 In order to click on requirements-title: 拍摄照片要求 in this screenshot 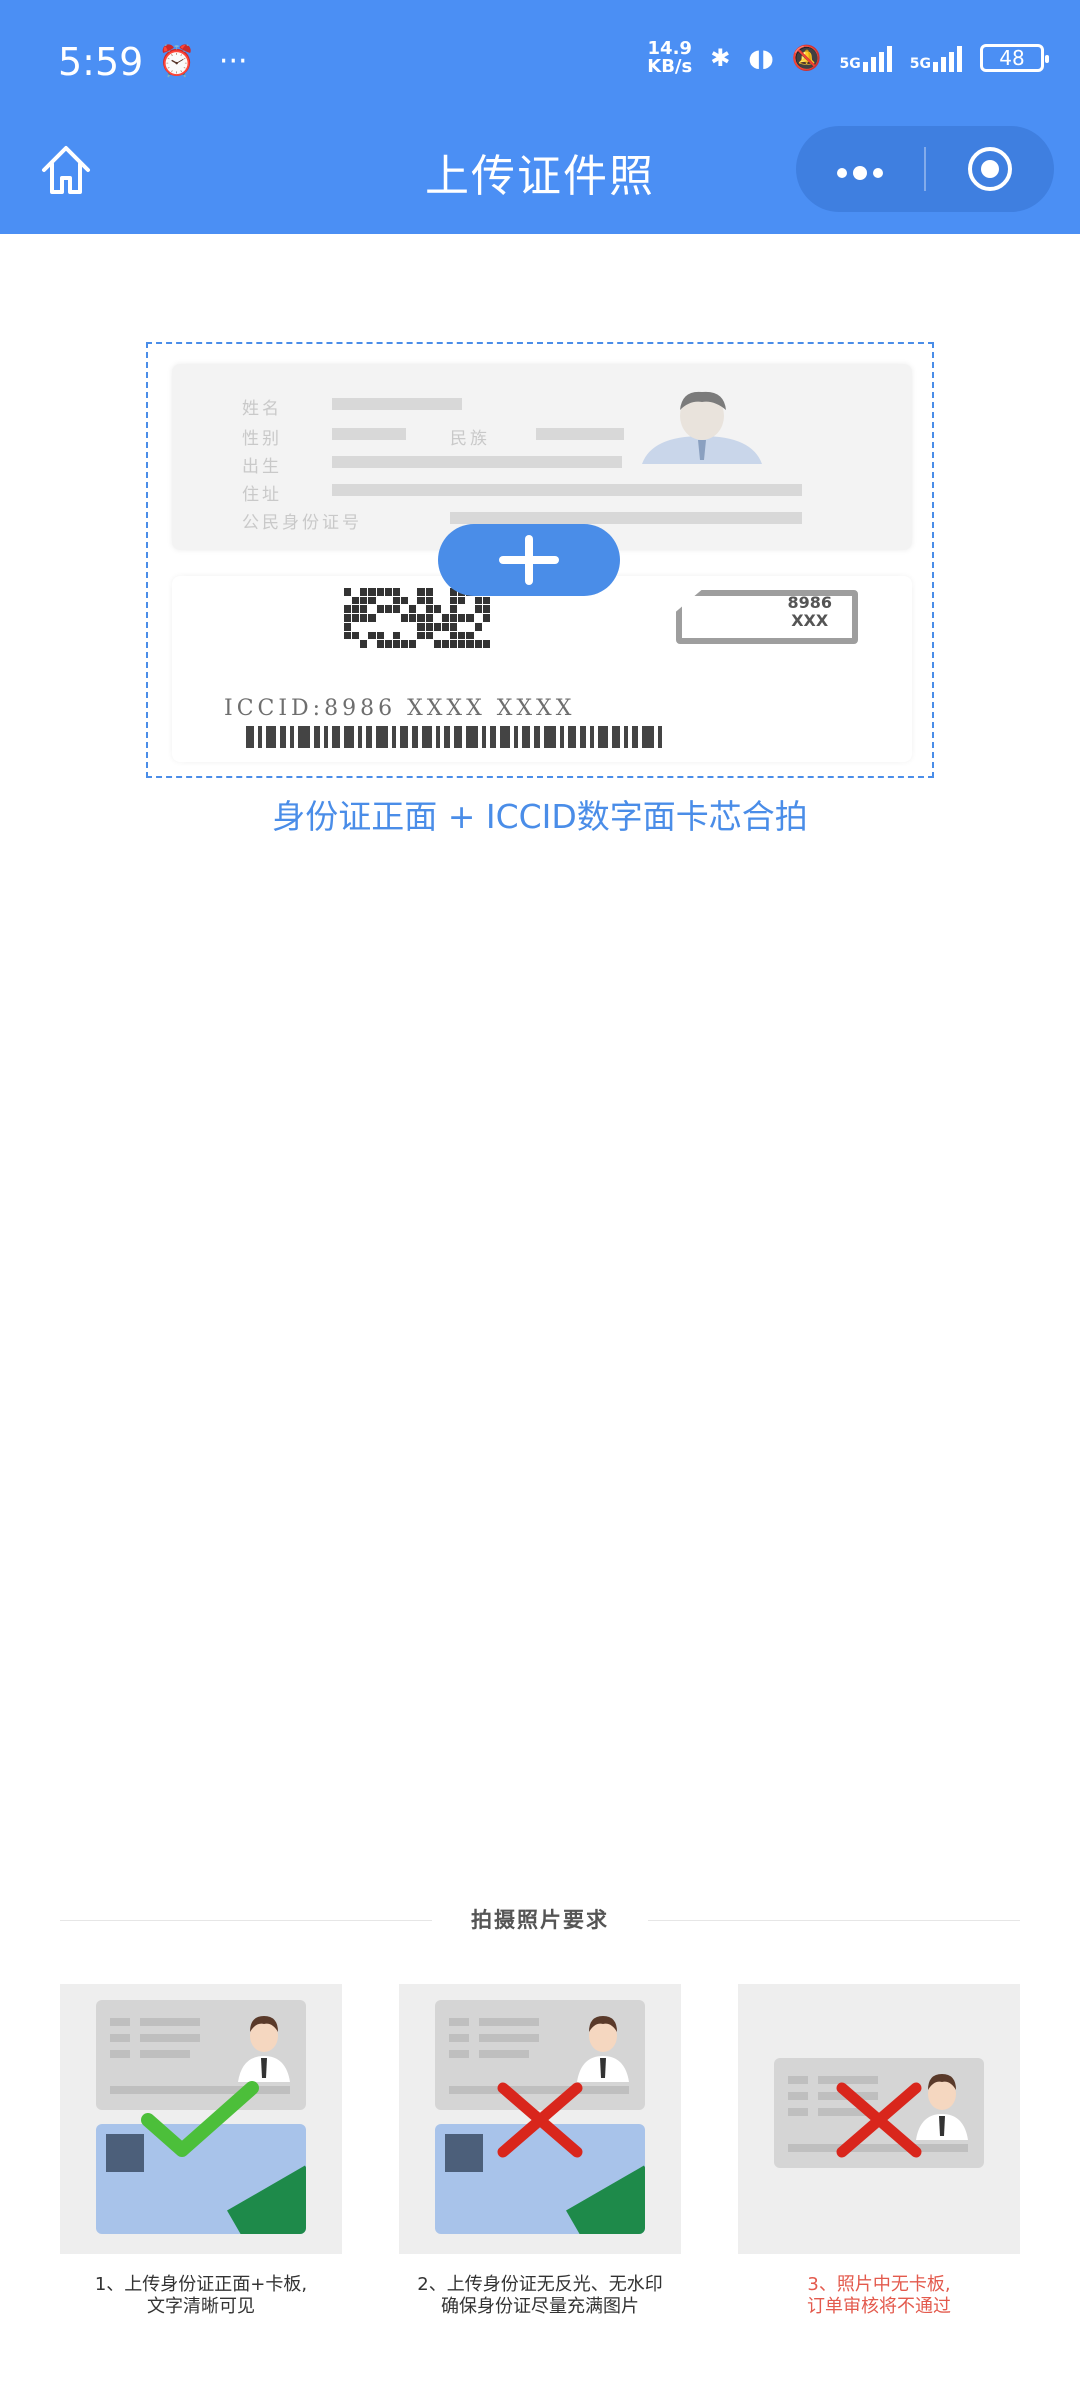, I will do `click(540, 1920)`.